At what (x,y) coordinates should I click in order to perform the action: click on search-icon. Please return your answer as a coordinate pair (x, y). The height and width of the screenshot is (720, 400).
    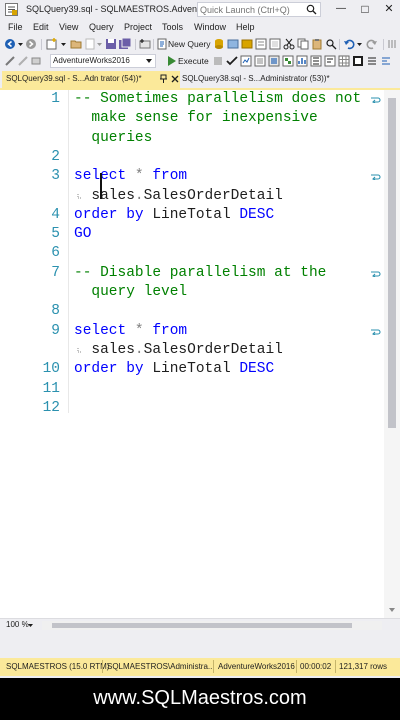
    Looking at the image, I should click on (311, 9).